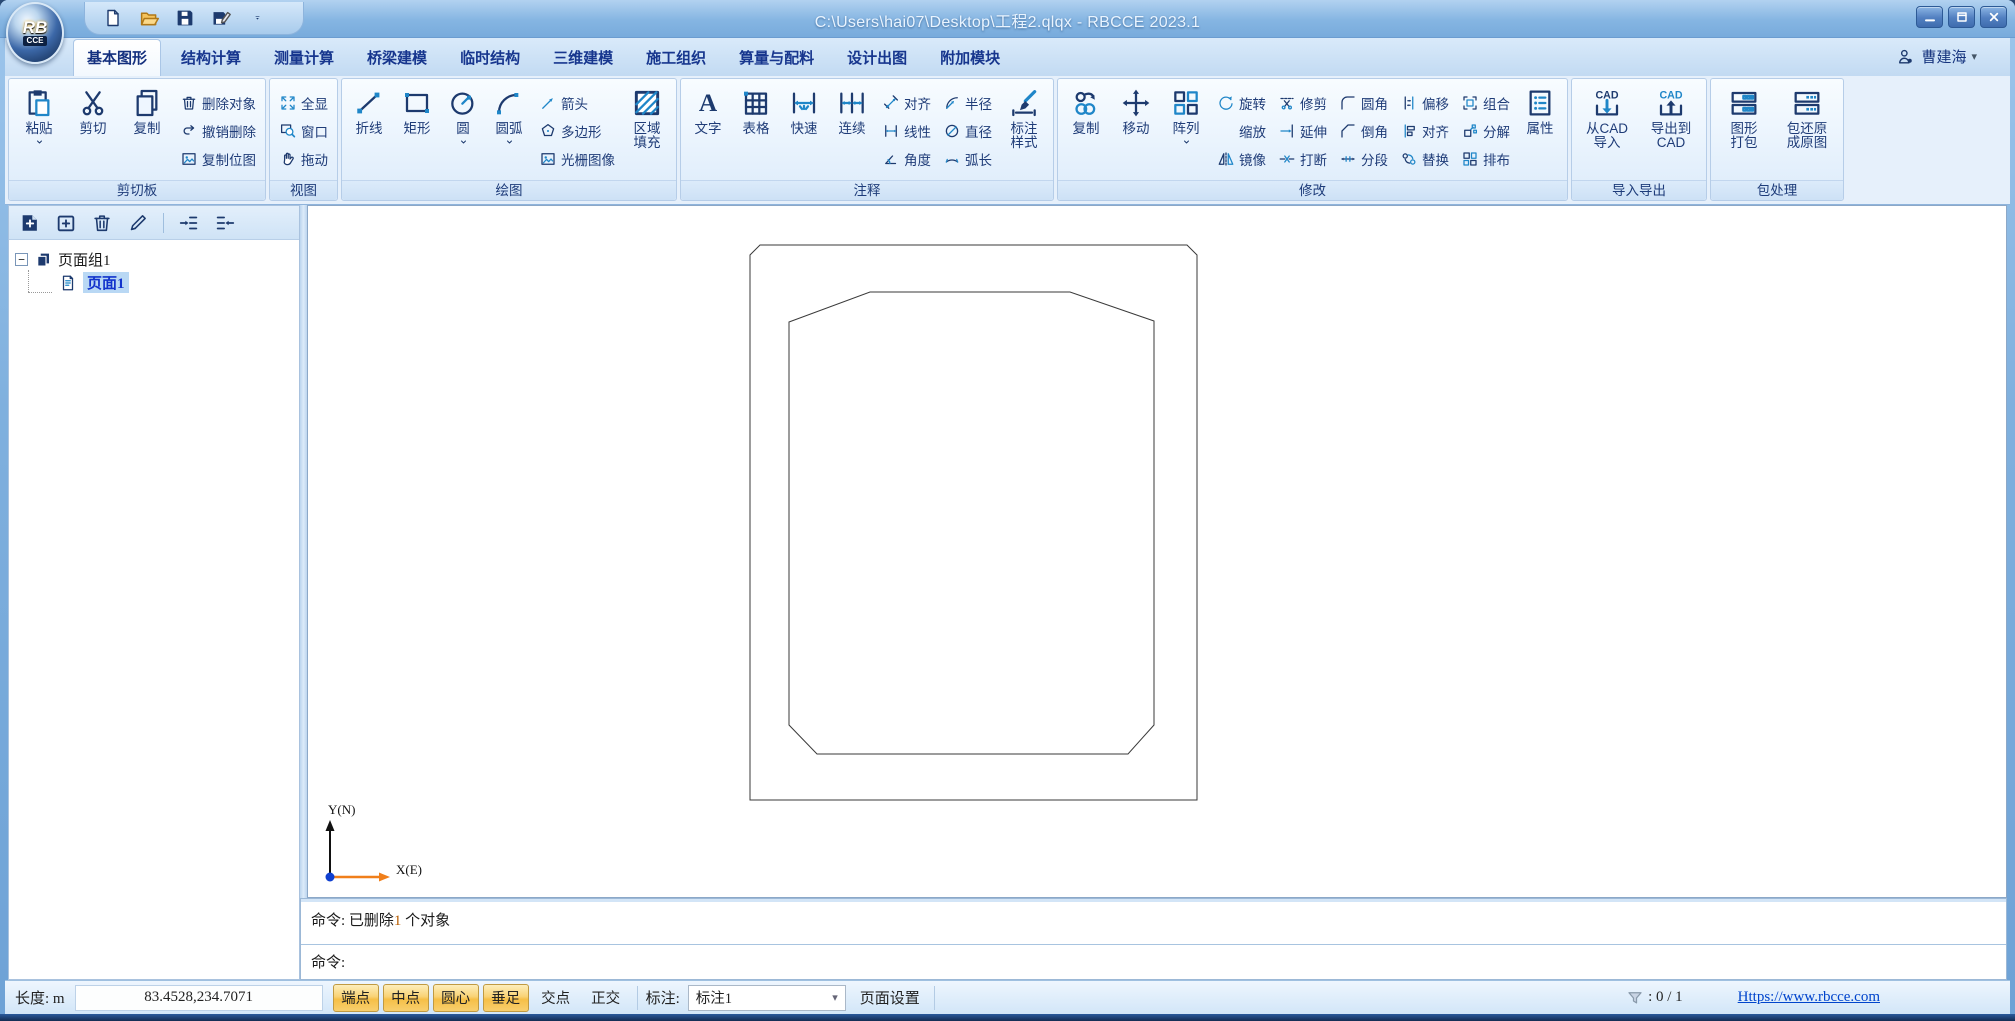  I want to click on tab-structure-calc: 结构计算, so click(211, 58).